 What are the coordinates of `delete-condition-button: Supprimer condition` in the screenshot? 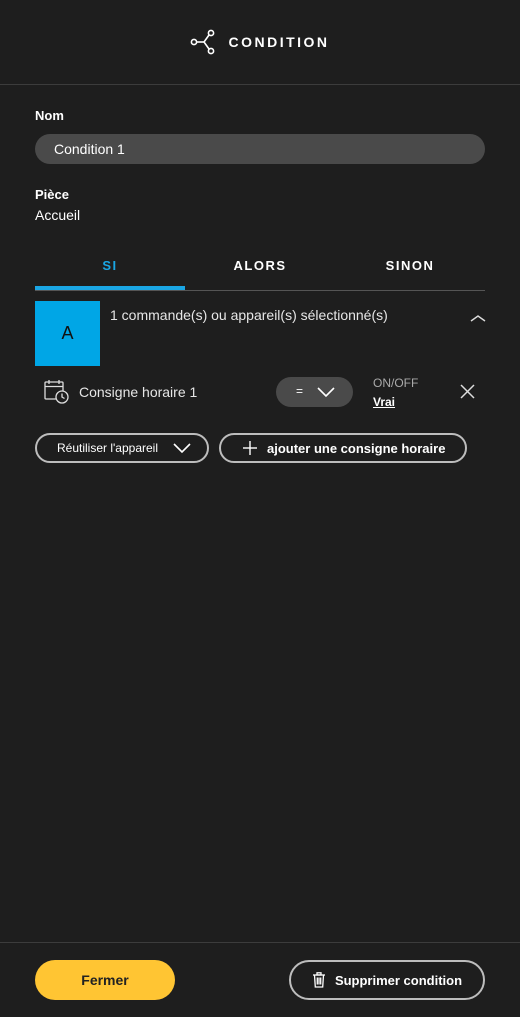 It's located at (387, 980).